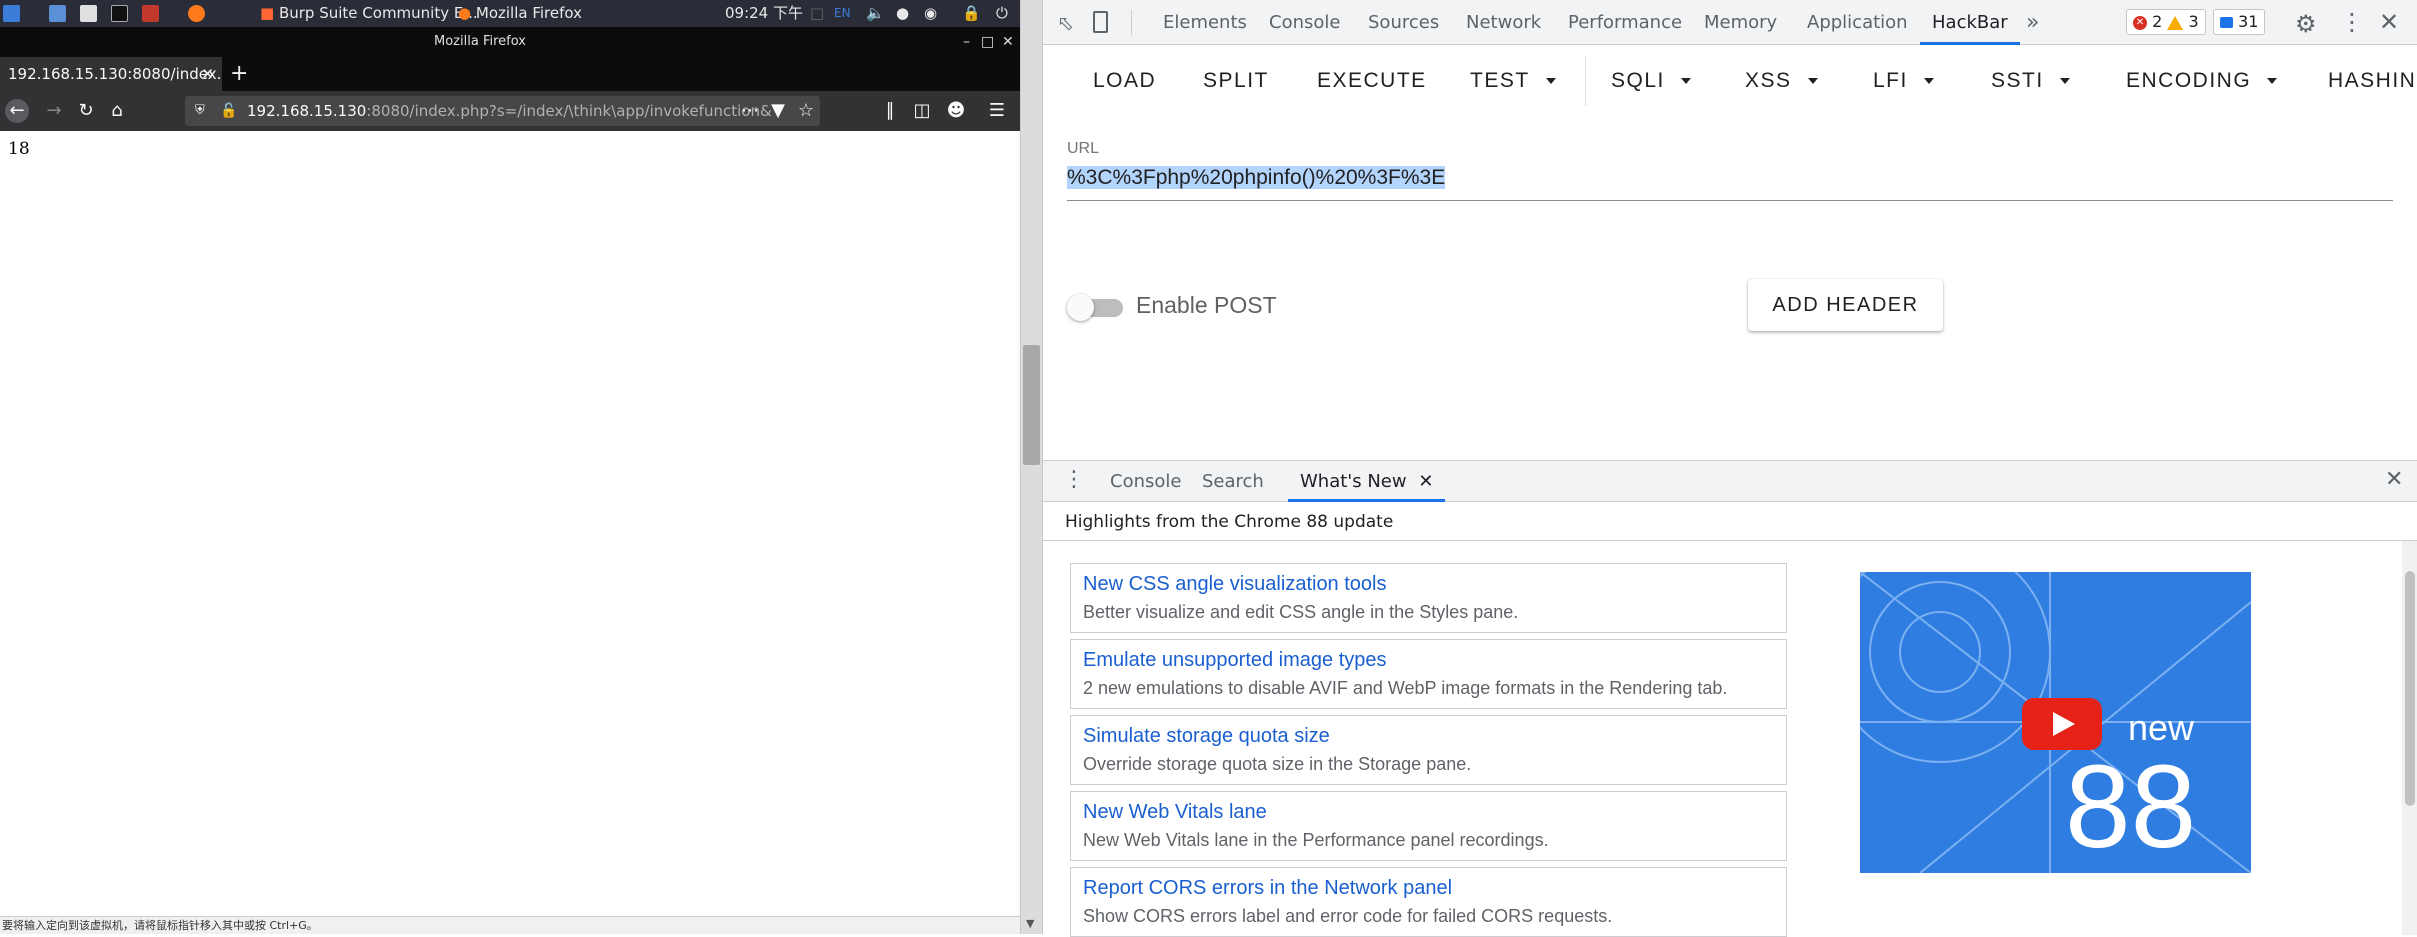 This screenshot has height=937, width=2417. What do you see at coordinates (520, 13) in the screenshot?
I see `taskbar-firefox: ● Mozilla Firefox` at bounding box center [520, 13].